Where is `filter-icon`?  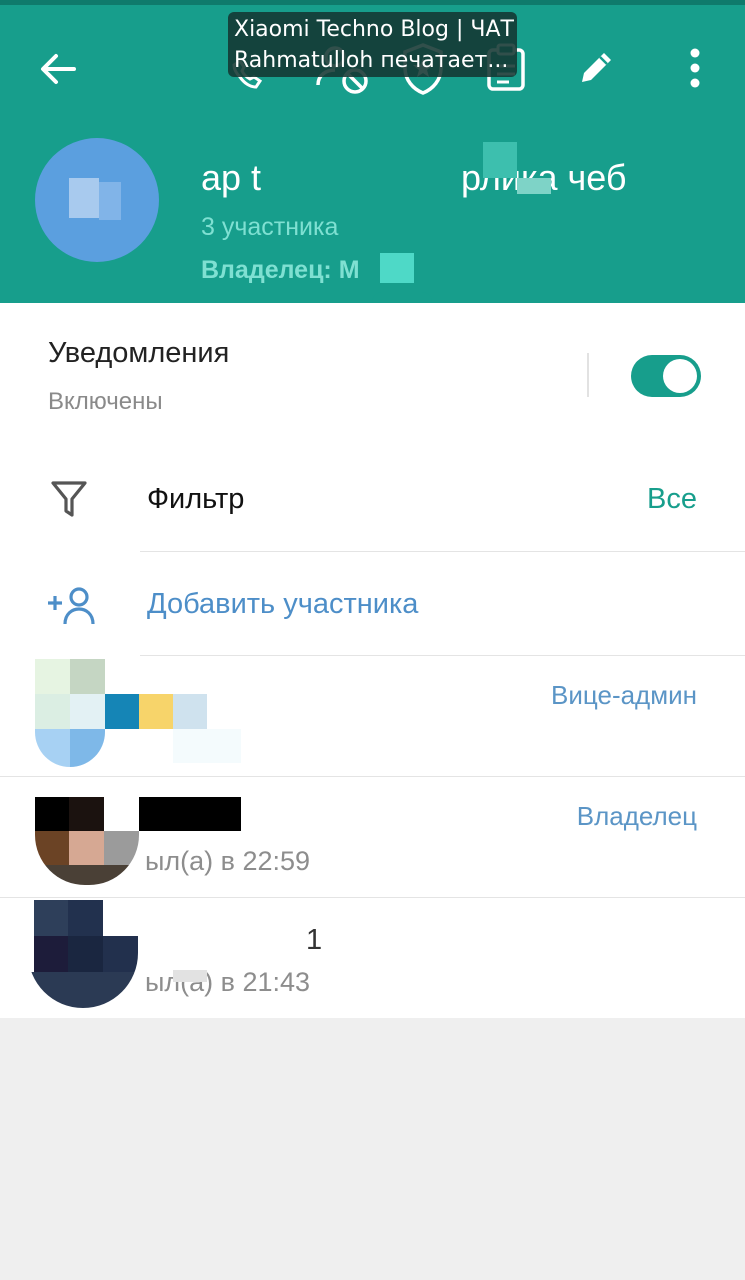
filter-icon is located at coordinates (69, 501).